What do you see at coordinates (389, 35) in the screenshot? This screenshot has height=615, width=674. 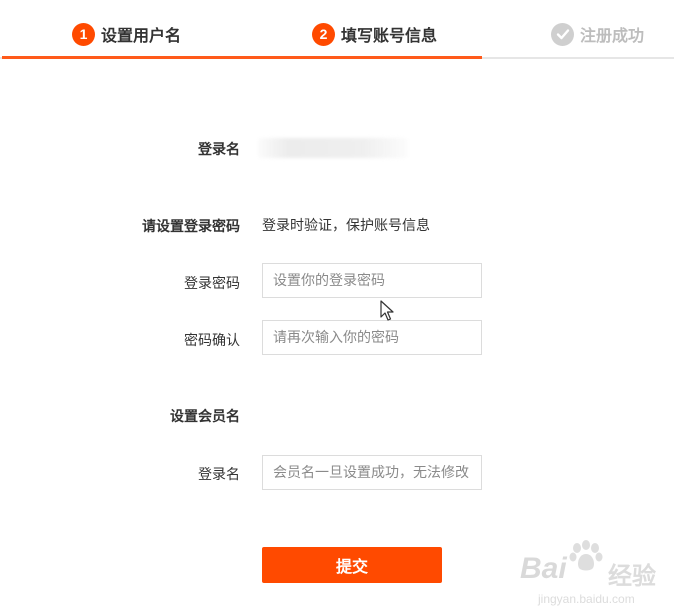 I see `step-label: 填写账号信息` at bounding box center [389, 35].